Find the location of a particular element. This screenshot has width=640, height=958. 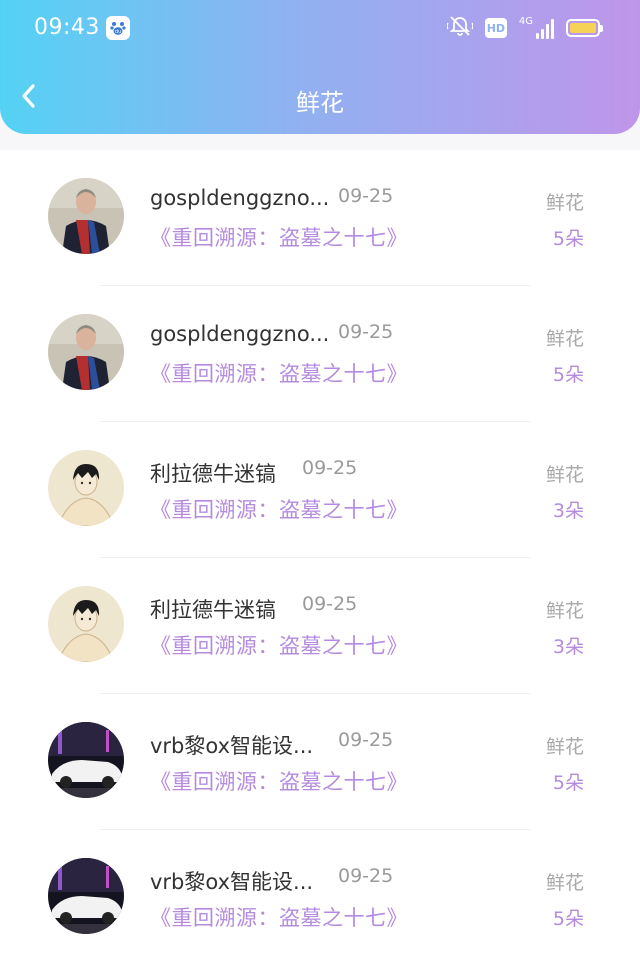

bell-off-icon is located at coordinates (460, 28).